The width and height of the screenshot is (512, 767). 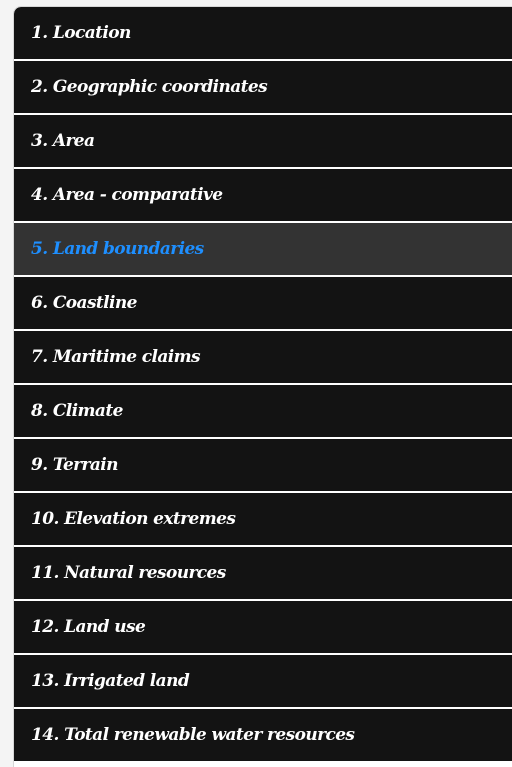 I want to click on menu-item-location: 1. Location, so click(x=263, y=33).